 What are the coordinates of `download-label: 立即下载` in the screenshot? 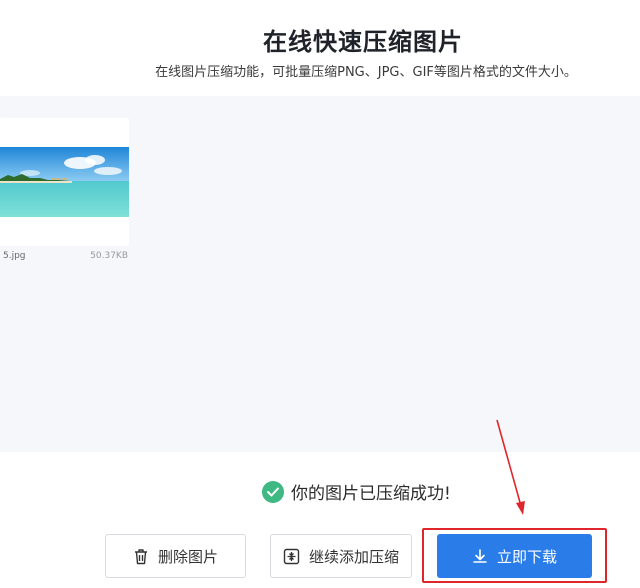 It's located at (526, 556).